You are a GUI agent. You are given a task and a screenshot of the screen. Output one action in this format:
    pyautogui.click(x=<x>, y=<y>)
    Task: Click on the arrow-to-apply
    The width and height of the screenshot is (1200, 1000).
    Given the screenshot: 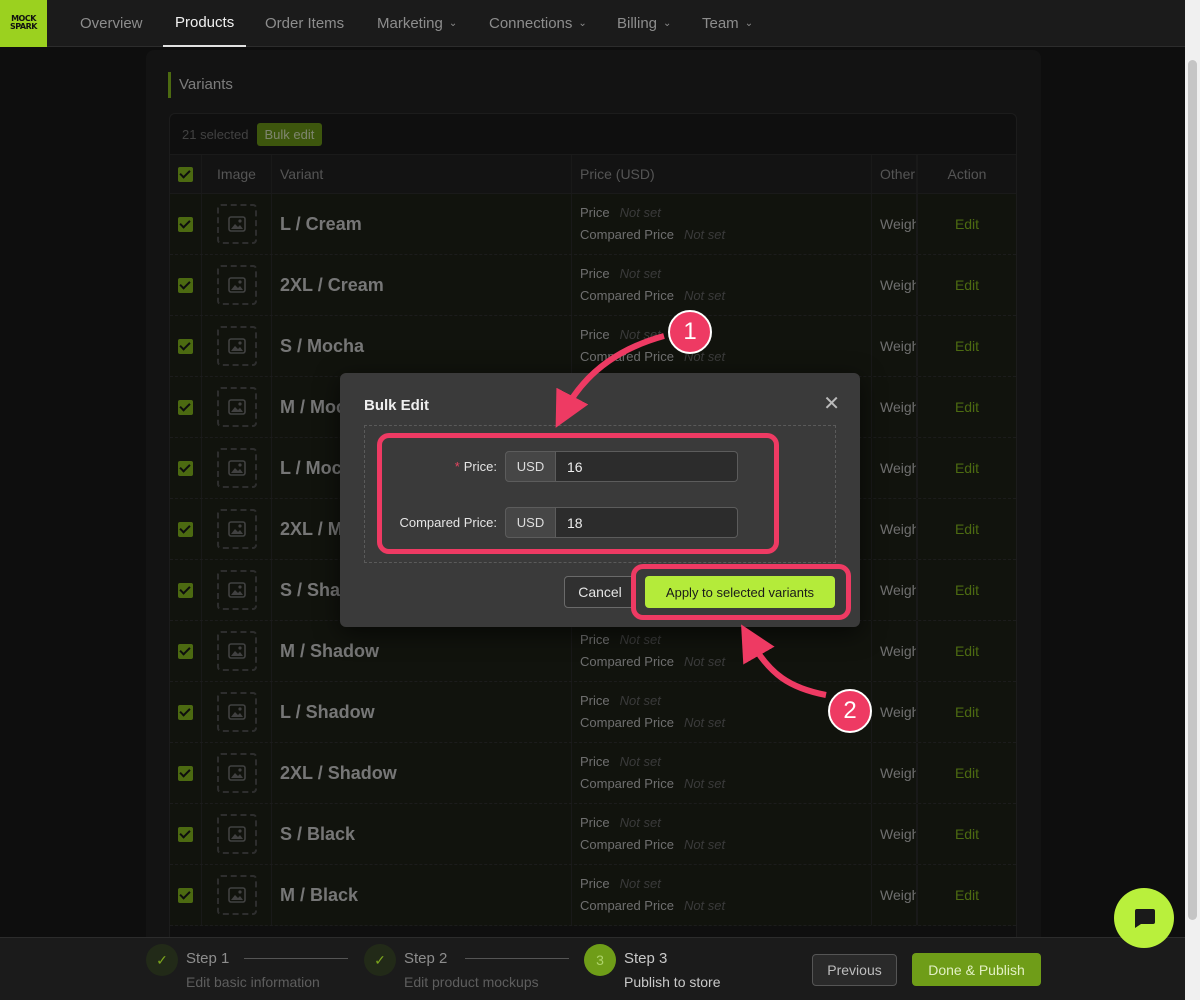 What is the action you would take?
    pyautogui.click(x=784, y=661)
    